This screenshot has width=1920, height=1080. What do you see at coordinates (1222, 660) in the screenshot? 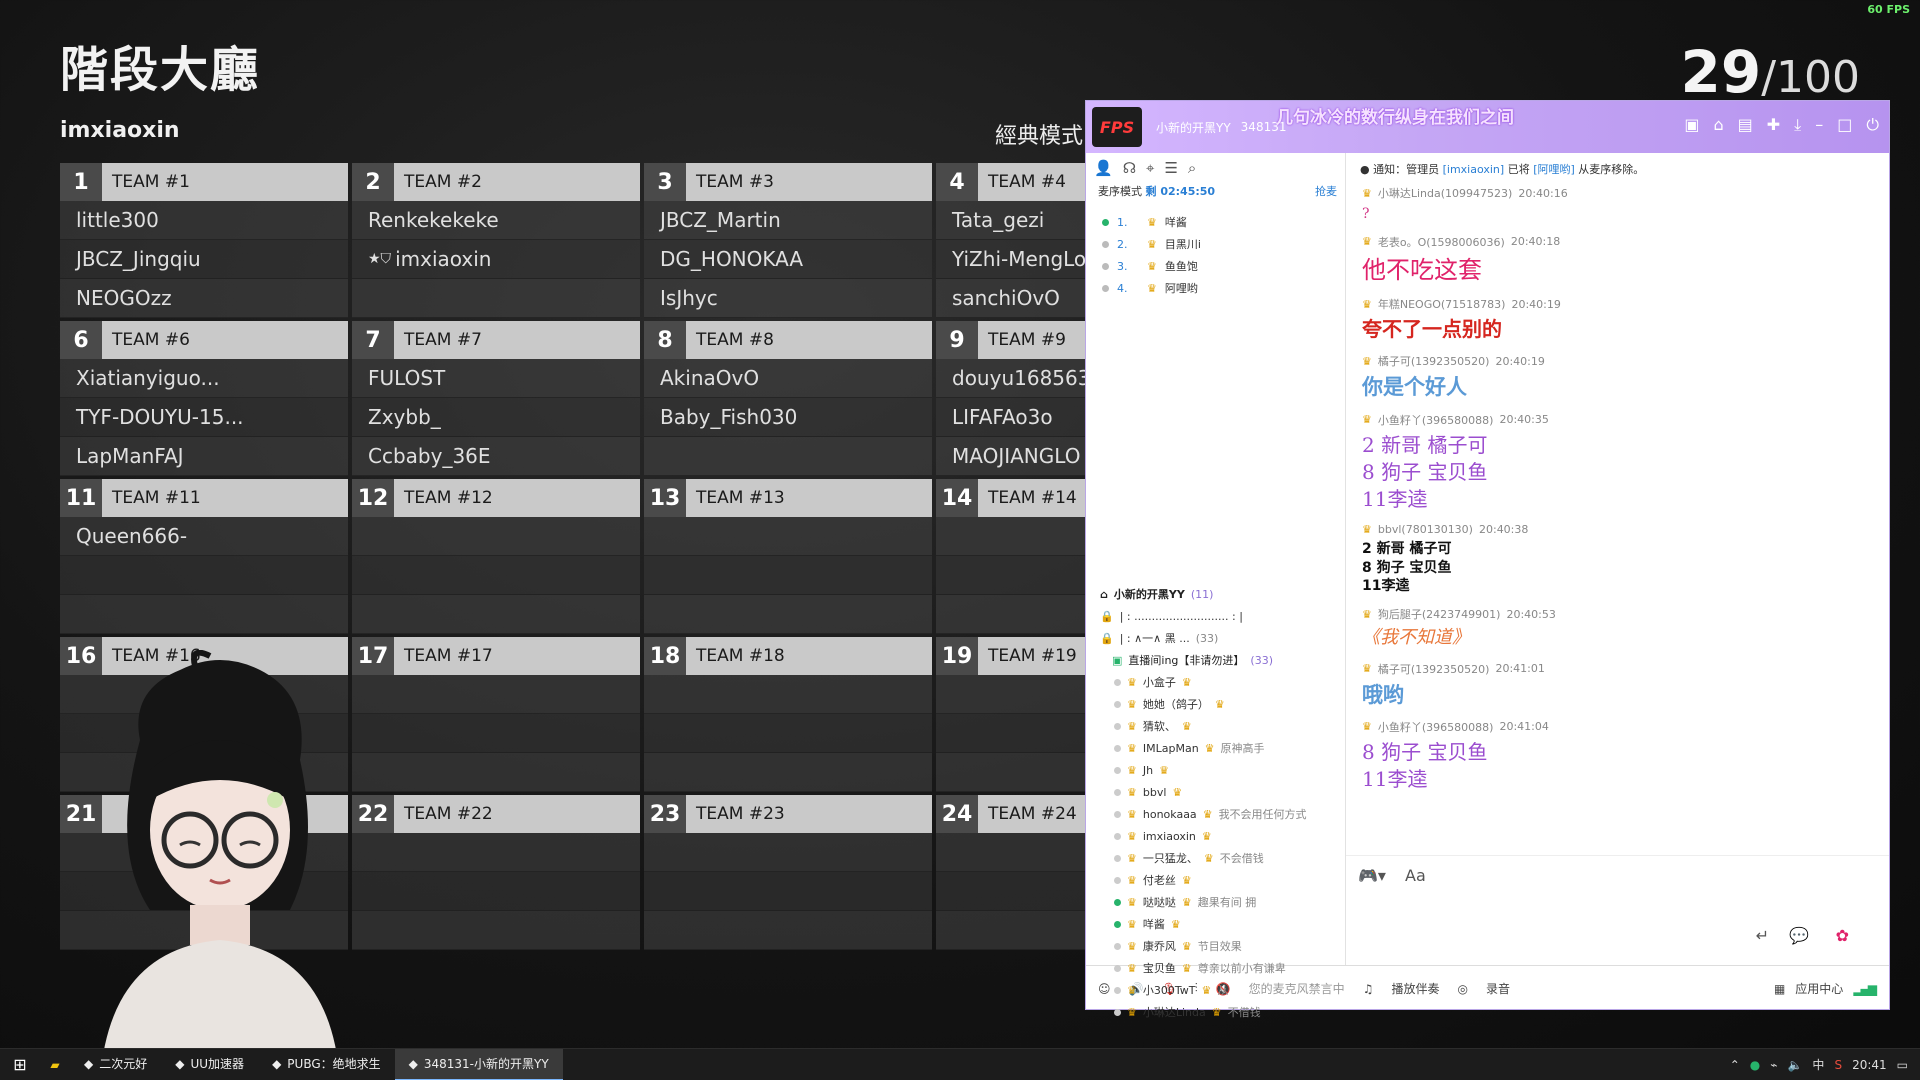
I see `tree-live-section: ▣ 直播间ing【非请勿进】 (33)` at bounding box center [1222, 660].